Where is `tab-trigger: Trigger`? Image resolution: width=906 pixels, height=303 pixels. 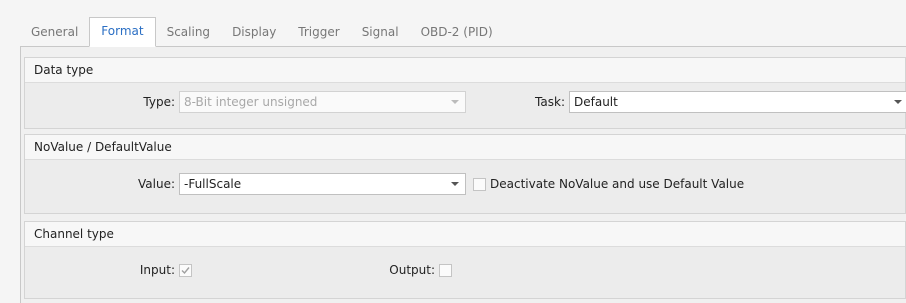 tab-trigger: Trigger is located at coordinates (318, 32).